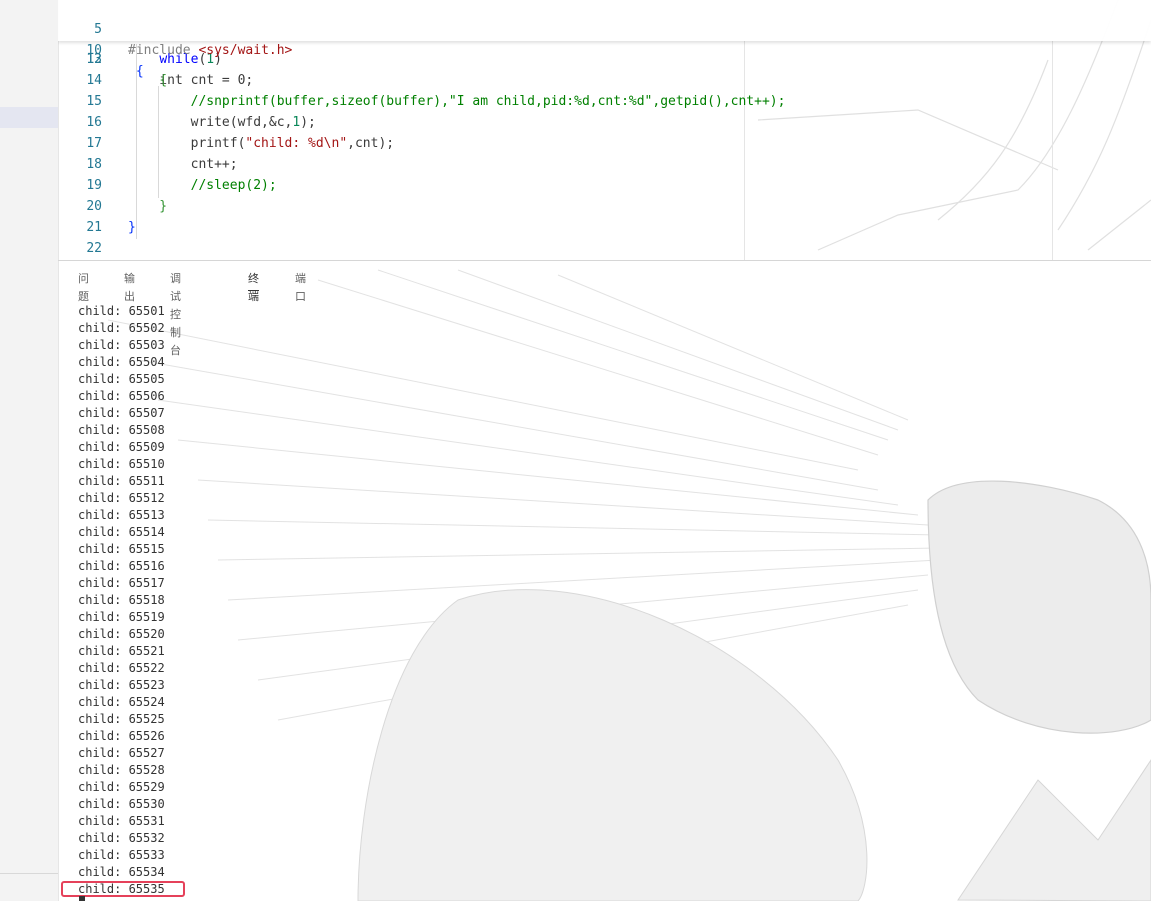 This screenshot has height=901, width=1151. I want to click on line-number: 17, so click(94, 143).